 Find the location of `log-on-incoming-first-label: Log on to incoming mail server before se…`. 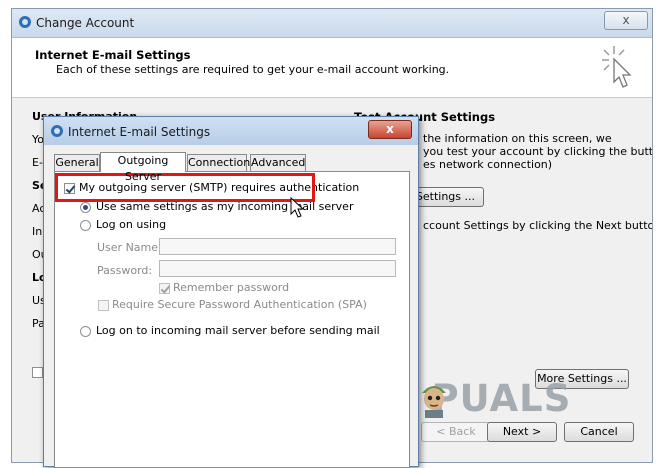

log-on-incoming-first-label: Log on to incoming mail server before se… is located at coordinates (238, 330).